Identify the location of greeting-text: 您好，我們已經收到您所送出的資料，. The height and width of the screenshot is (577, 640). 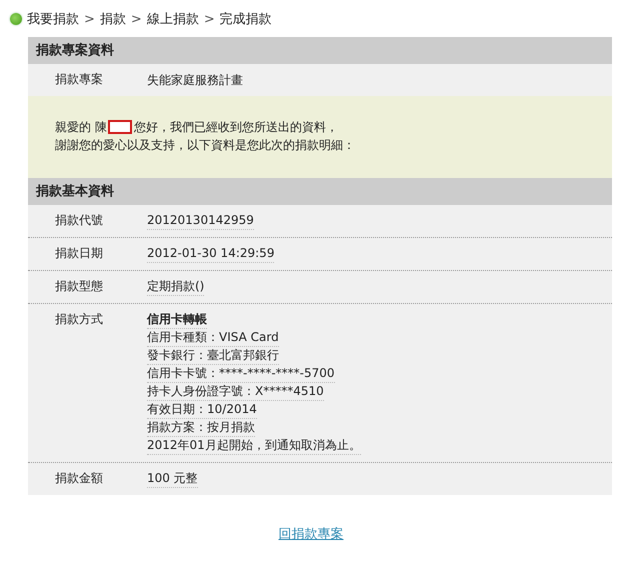
(236, 127).